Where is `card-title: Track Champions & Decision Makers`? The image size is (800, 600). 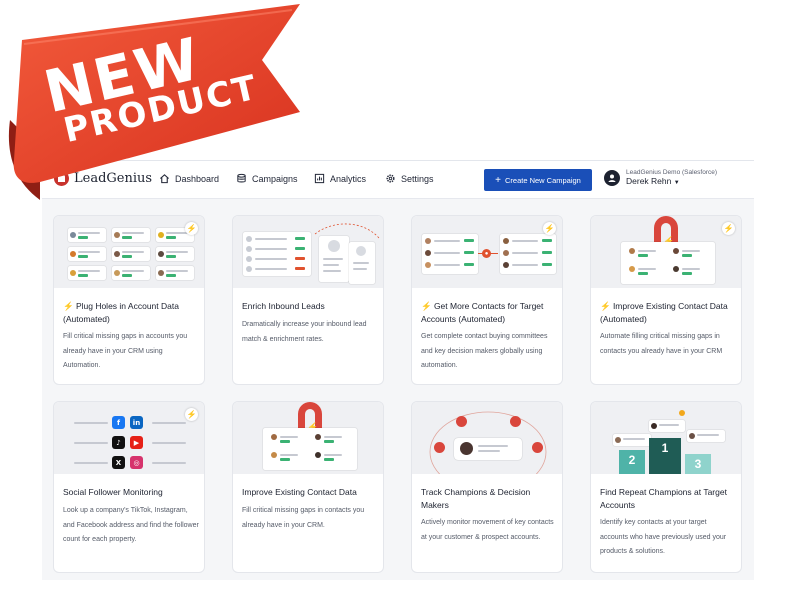 card-title: Track Champions & Decision Makers is located at coordinates (476, 498).